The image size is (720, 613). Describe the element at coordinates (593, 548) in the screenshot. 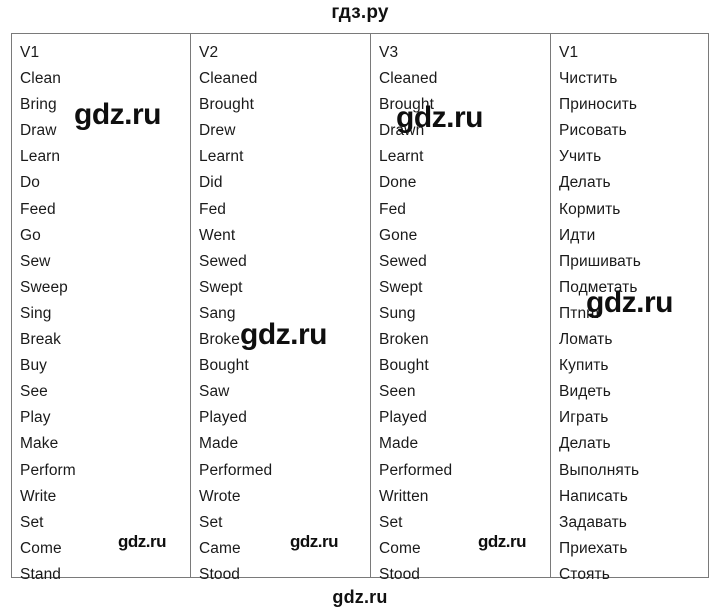

I see `table-cell: Приехать` at that location.